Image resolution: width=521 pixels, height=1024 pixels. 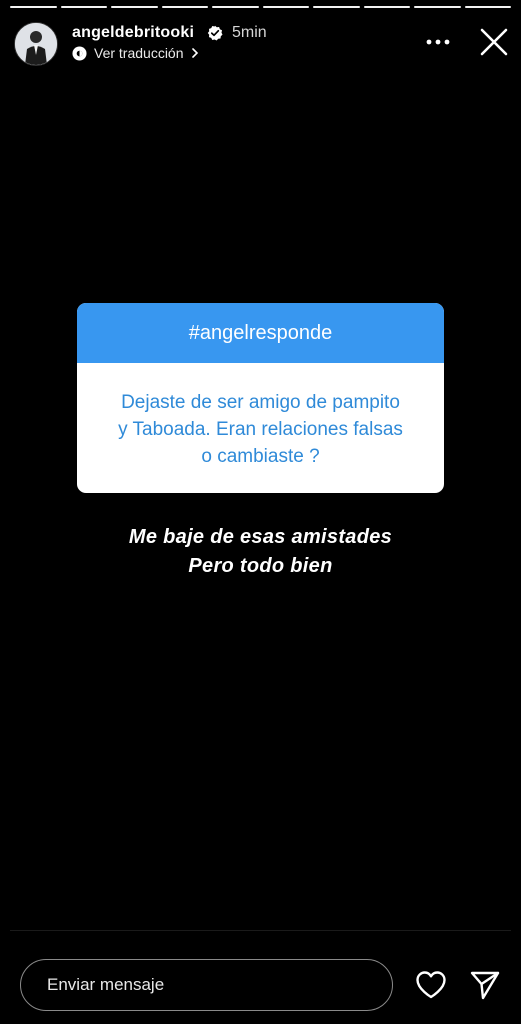 What do you see at coordinates (139, 53) in the screenshot?
I see `translate-label: Ver traducción` at bounding box center [139, 53].